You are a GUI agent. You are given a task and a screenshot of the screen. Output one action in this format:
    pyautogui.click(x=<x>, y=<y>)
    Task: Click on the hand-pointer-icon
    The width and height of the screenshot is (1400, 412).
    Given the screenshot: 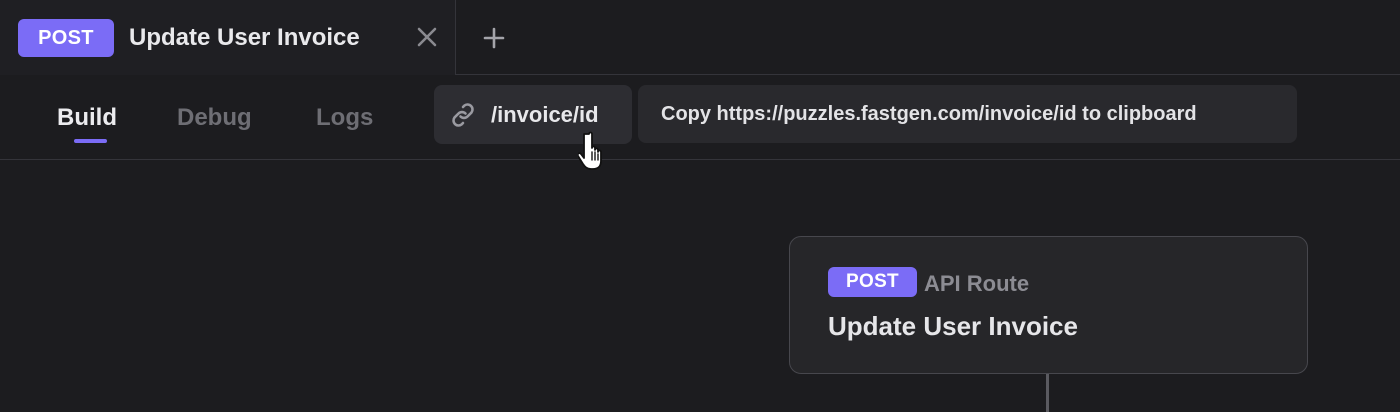 What is the action you would take?
    pyautogui.click(x=595, y=151)
    